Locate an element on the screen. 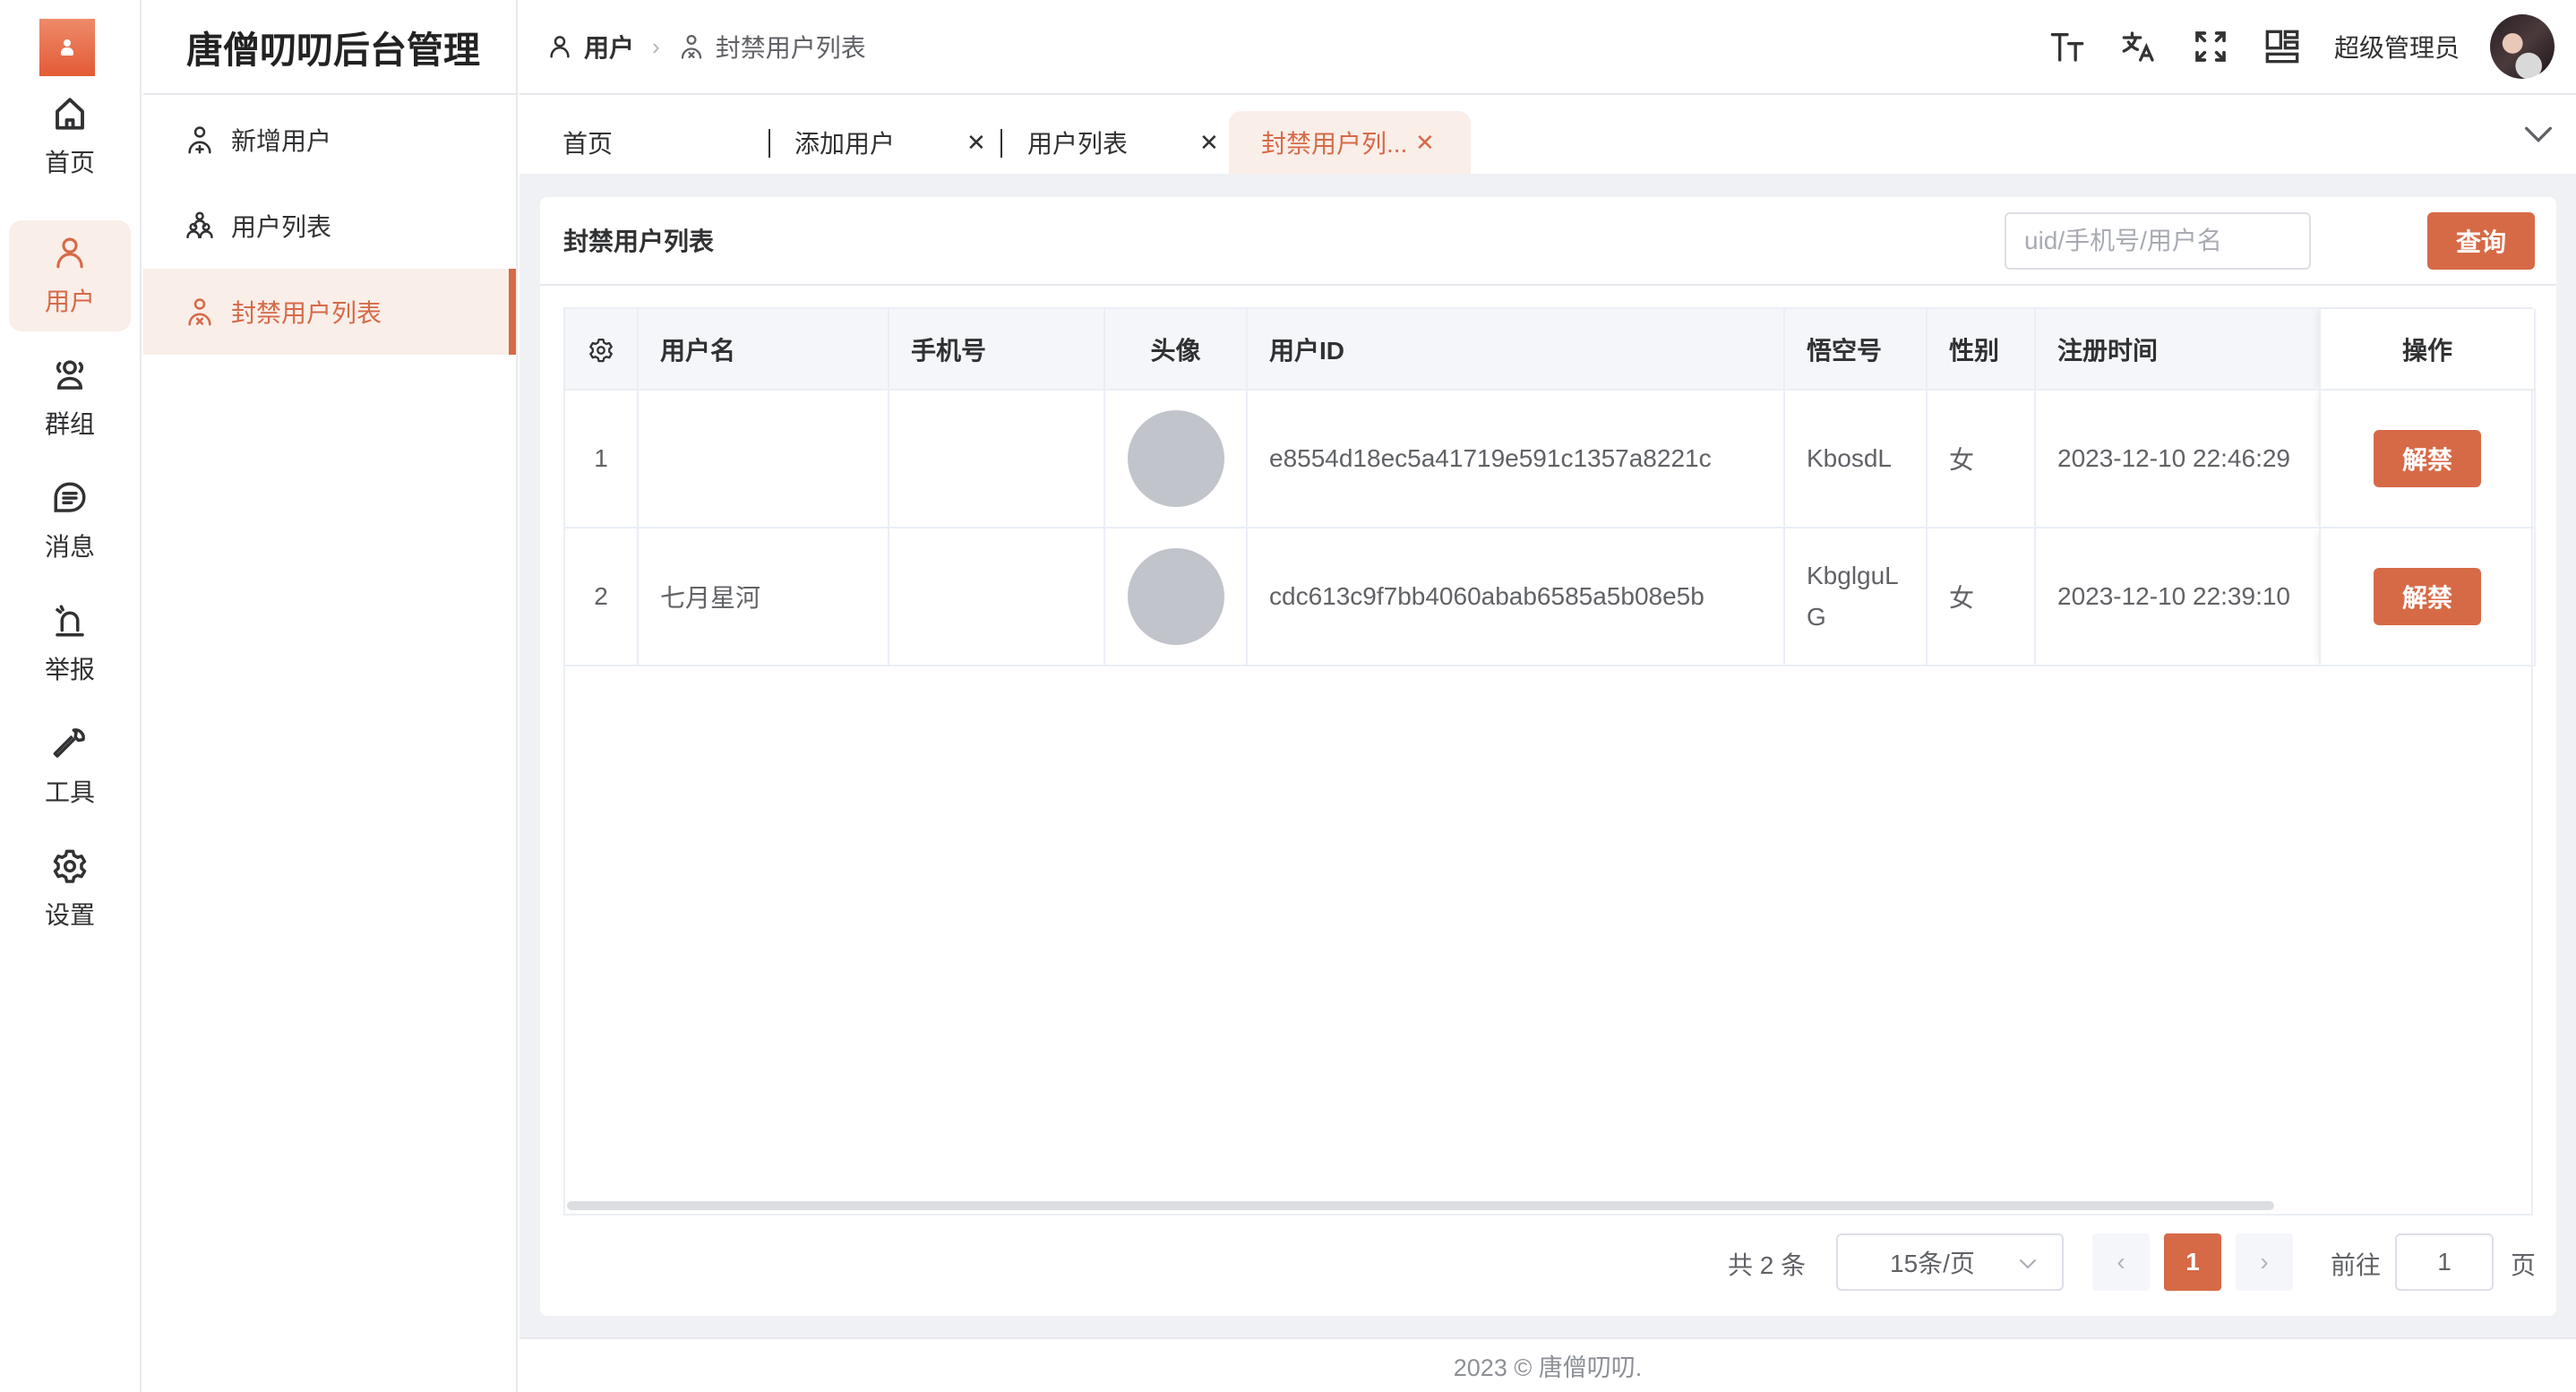 The height and width of the screenshot is (1392, 2576). rail-item-label: 群组 is located at coordinates (69, 424).